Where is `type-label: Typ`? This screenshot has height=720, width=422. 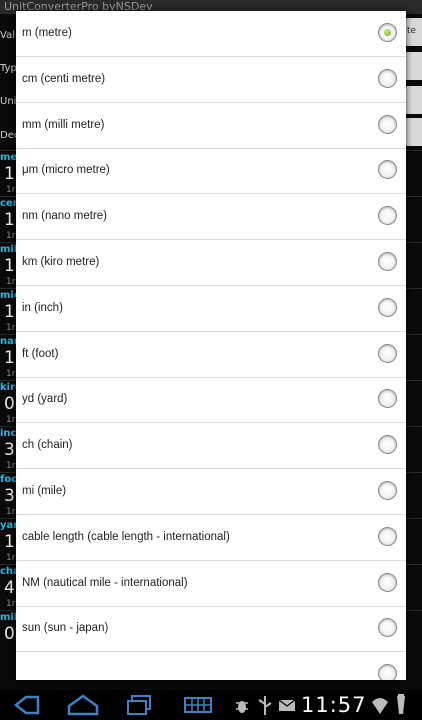
type-label: Typ is located at coordinates (8, 68).